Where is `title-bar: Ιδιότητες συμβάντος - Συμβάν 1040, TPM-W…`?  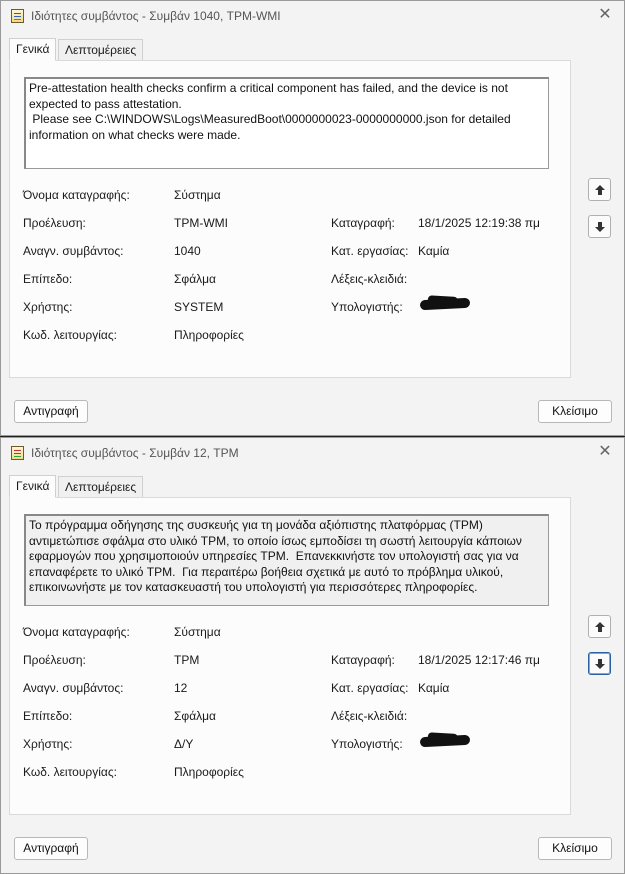 title-bar: Ιδιότητες συμβάντος - Συμβάν 1040, TPM-W… is located at coordinates (312, 16).